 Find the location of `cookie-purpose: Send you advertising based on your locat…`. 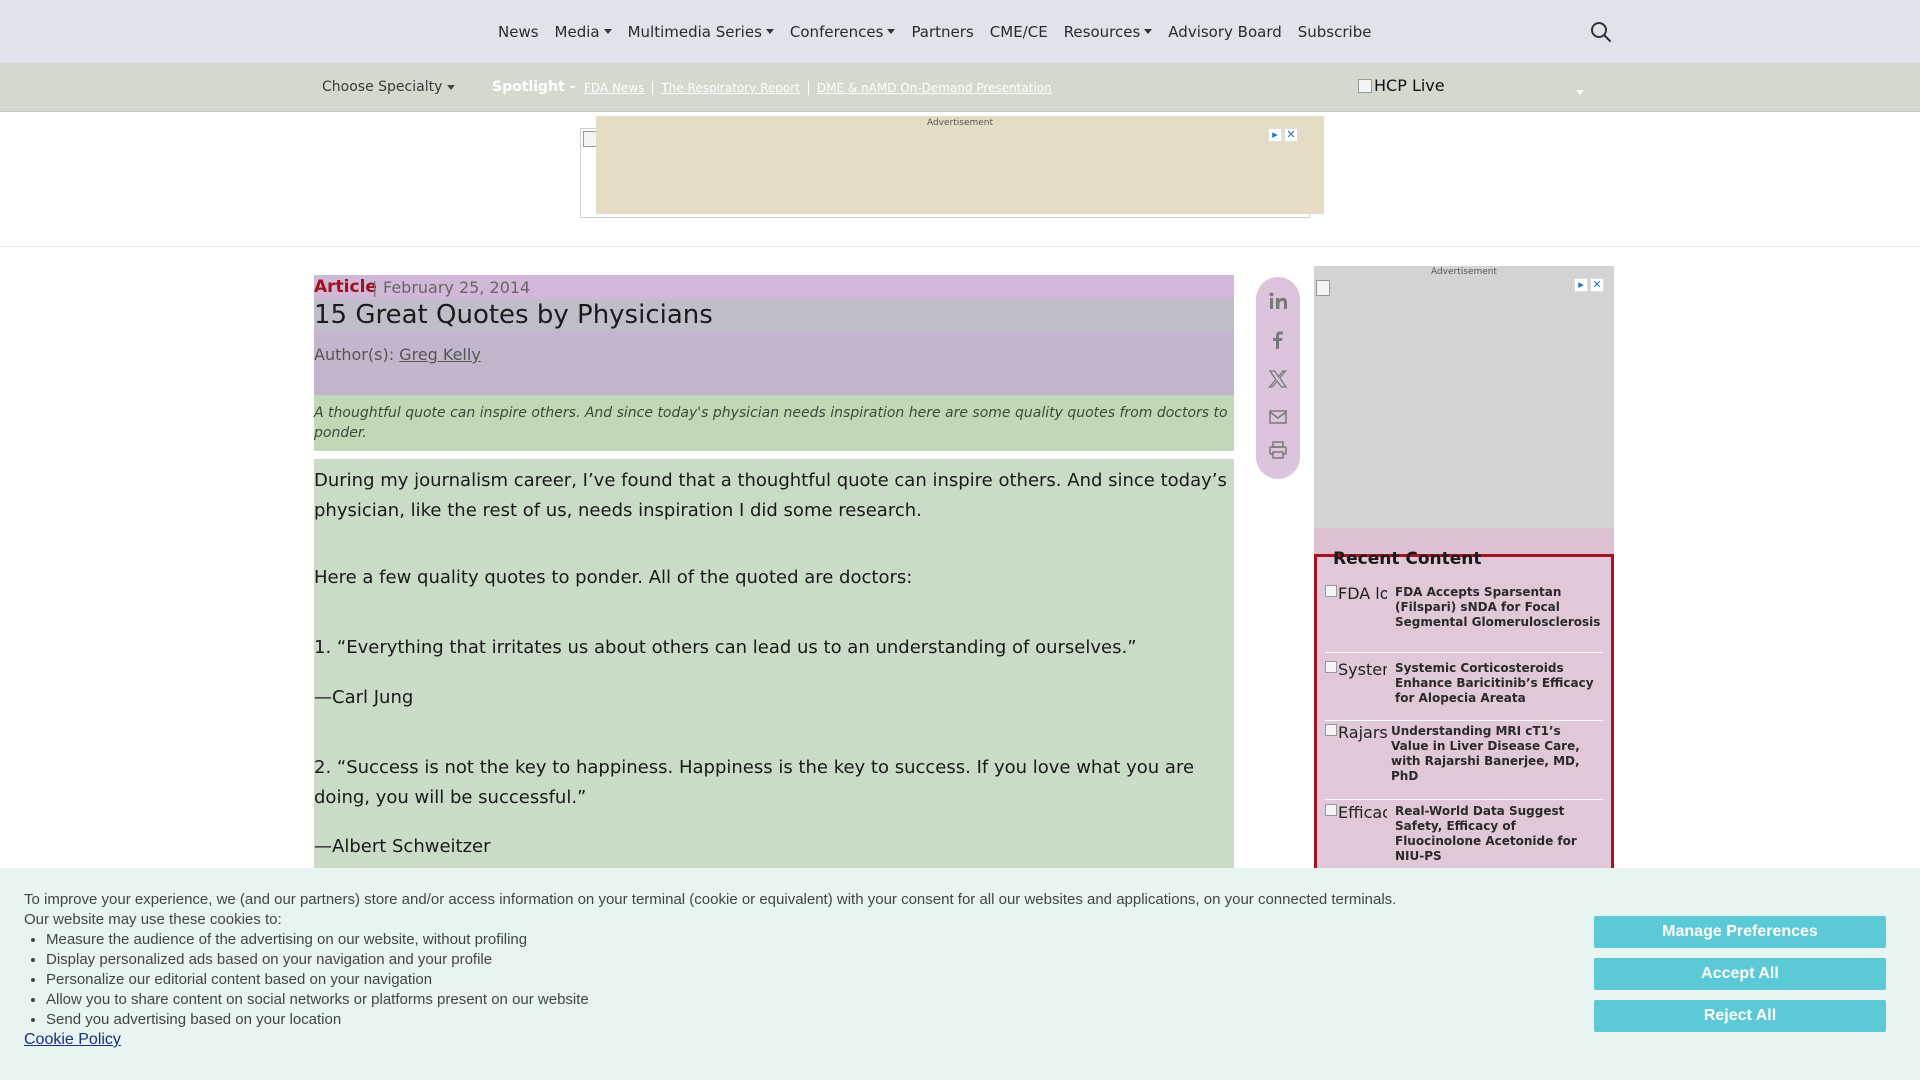

cookie-purpose: Send you advertising based on your locat… is located at coordinates (805, 1020).